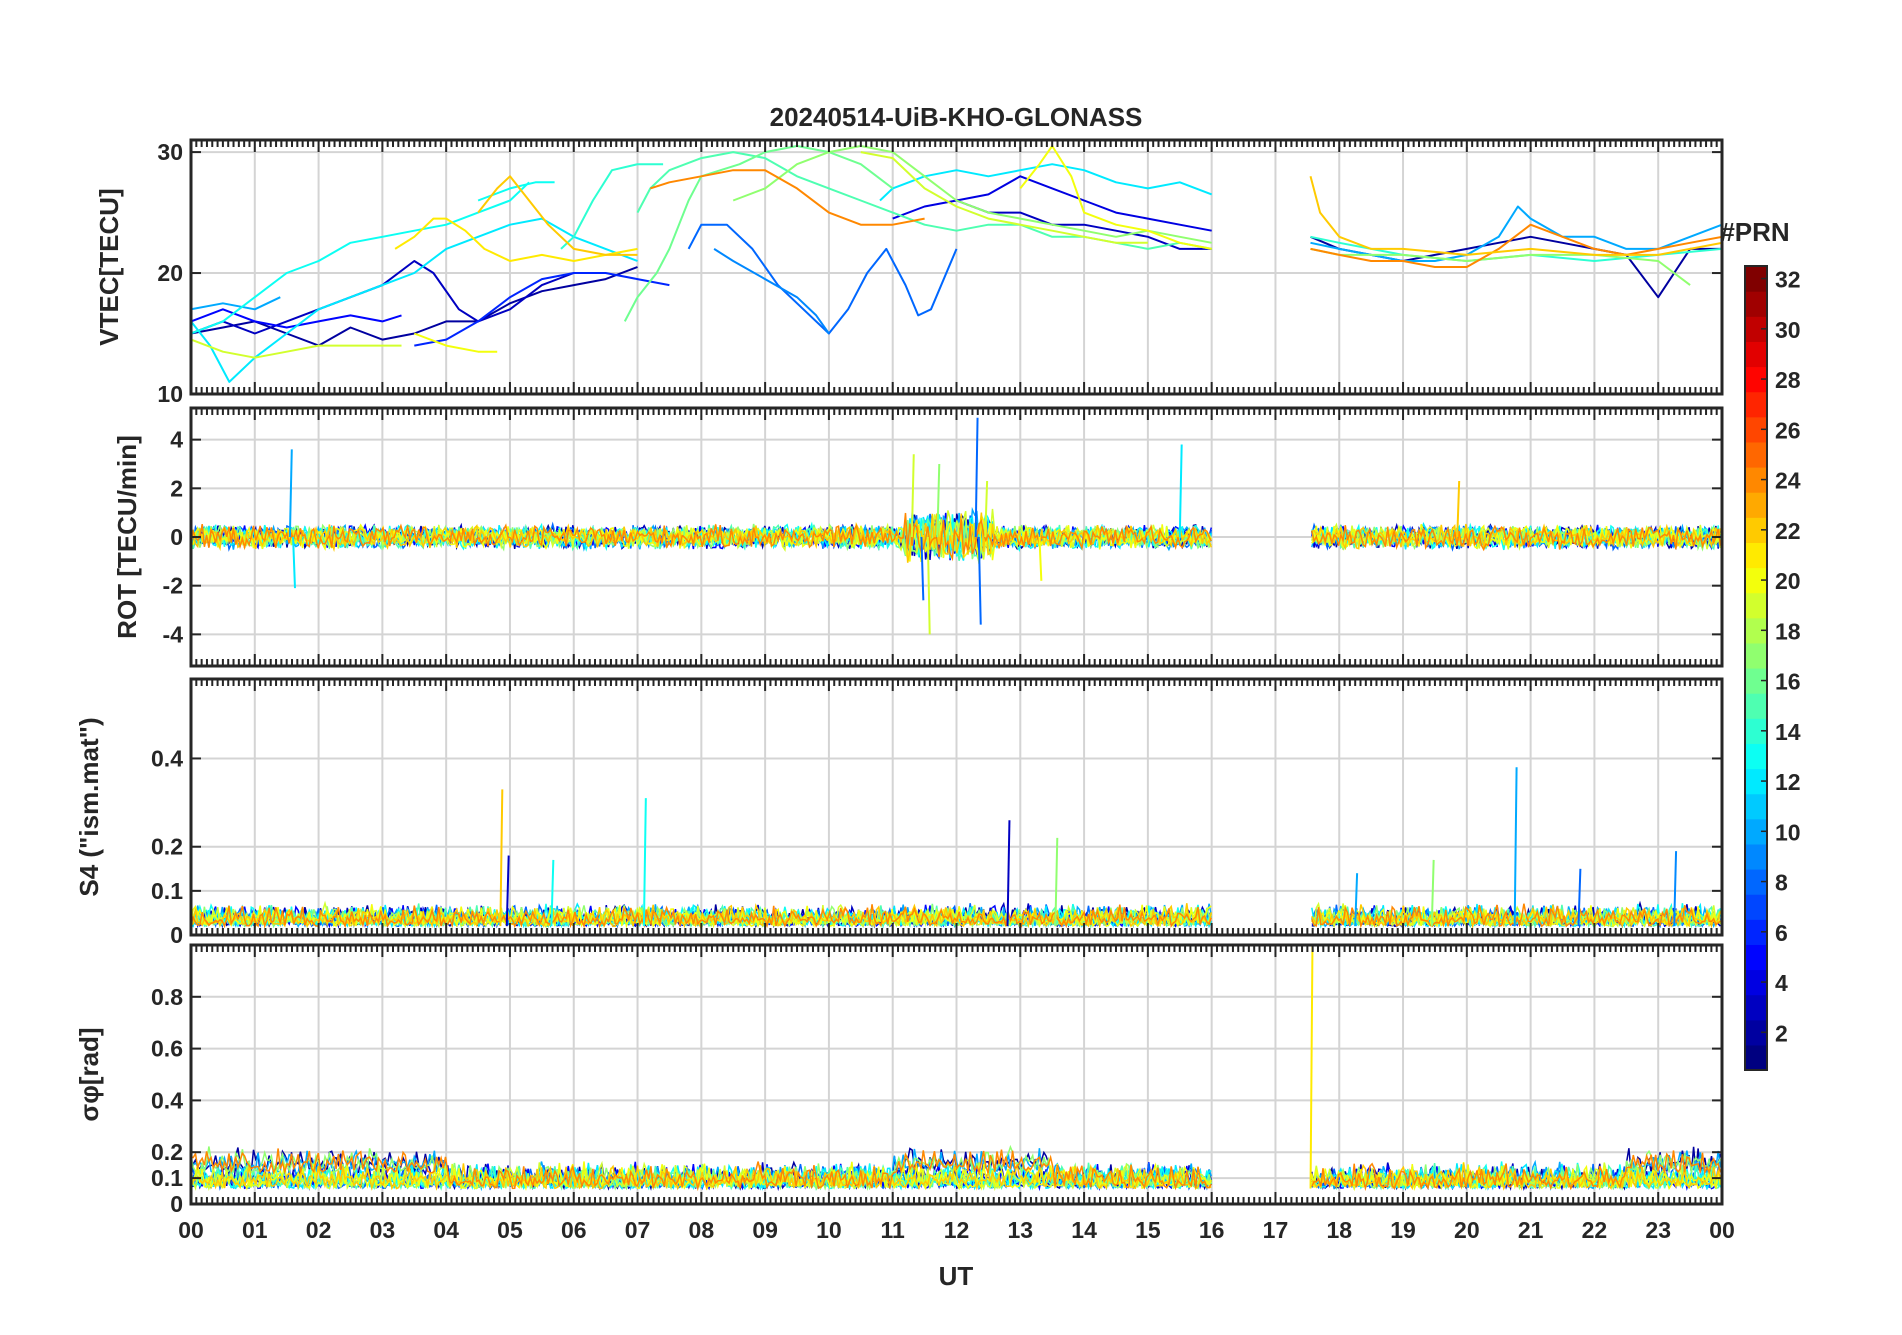 This screenshot has height=1335, width=1902. What do you see at coordinates (1788, 481) in the screenshot?
I see `colorbar-tick-label: 24` at bounding box center [1788, 481].